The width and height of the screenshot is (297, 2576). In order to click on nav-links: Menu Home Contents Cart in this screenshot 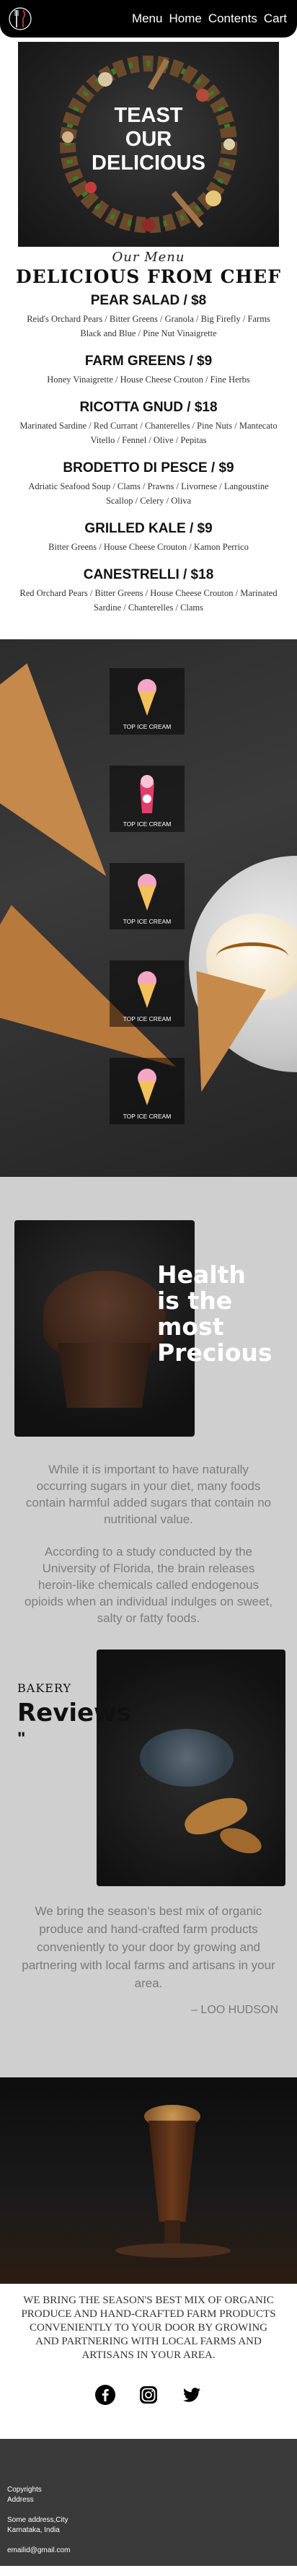, I will do `click(209, 19)`.